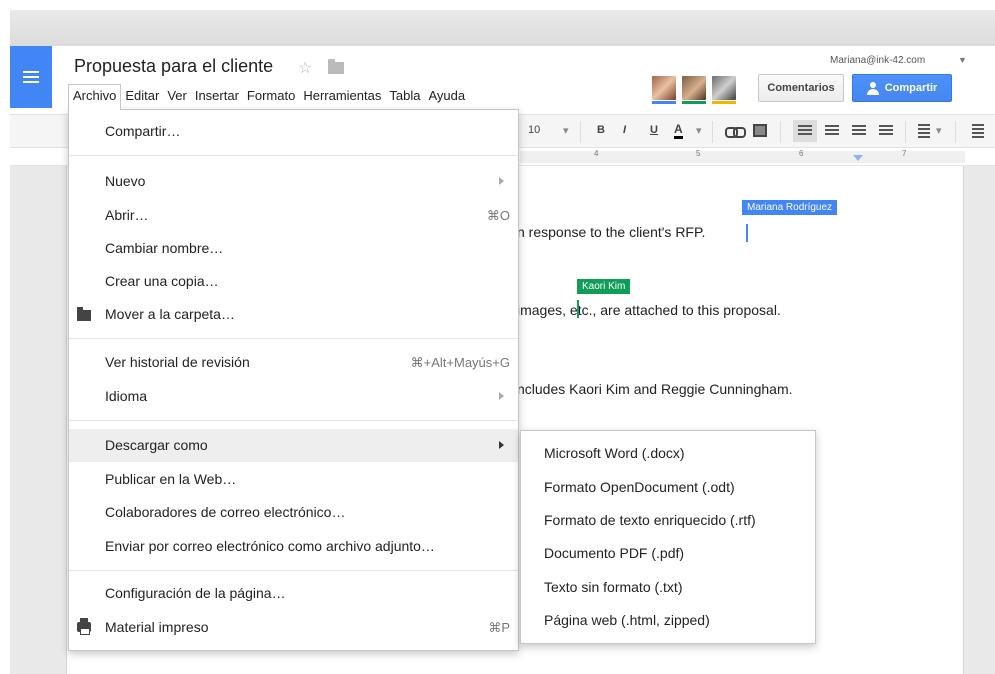  Describe the element at coordinates (157, 627) in the screenshot. I see `menu-item-label: Material impreso` at that location.